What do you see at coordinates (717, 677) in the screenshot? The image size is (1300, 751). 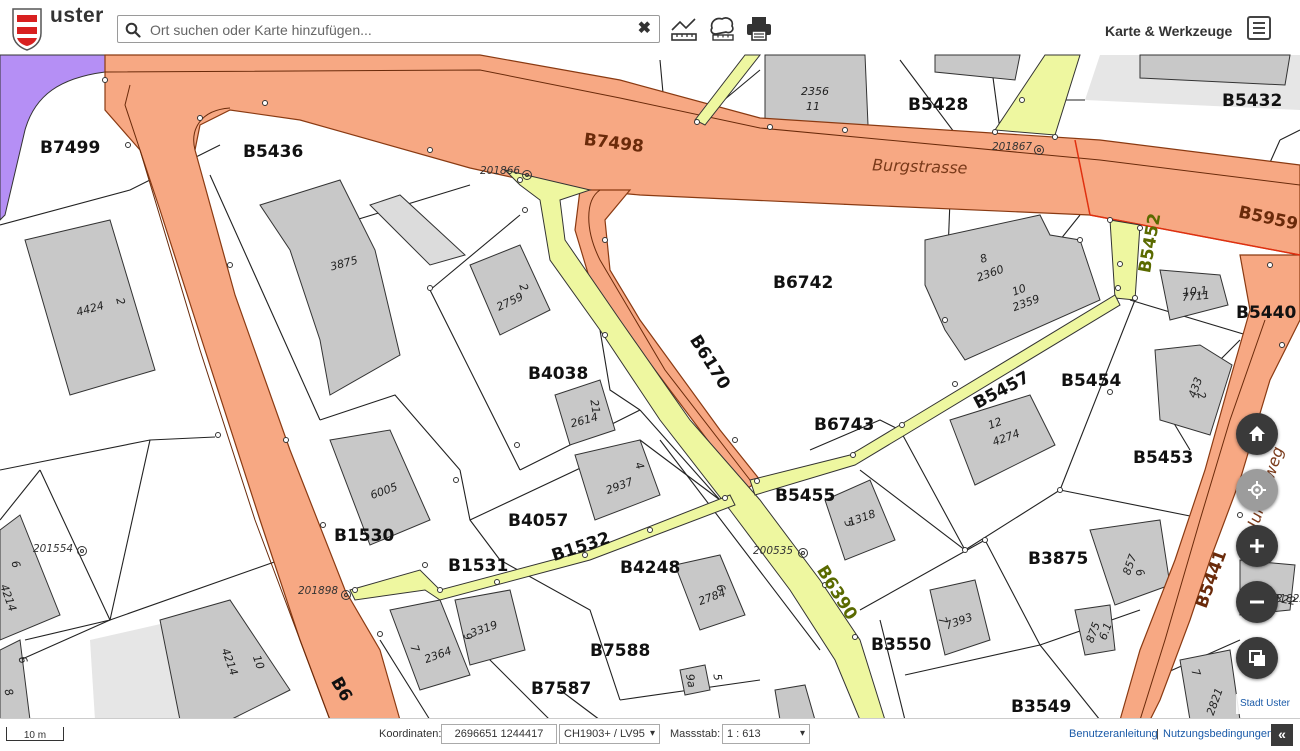 I see `building-number: 5` at bounding box center [717, 677].